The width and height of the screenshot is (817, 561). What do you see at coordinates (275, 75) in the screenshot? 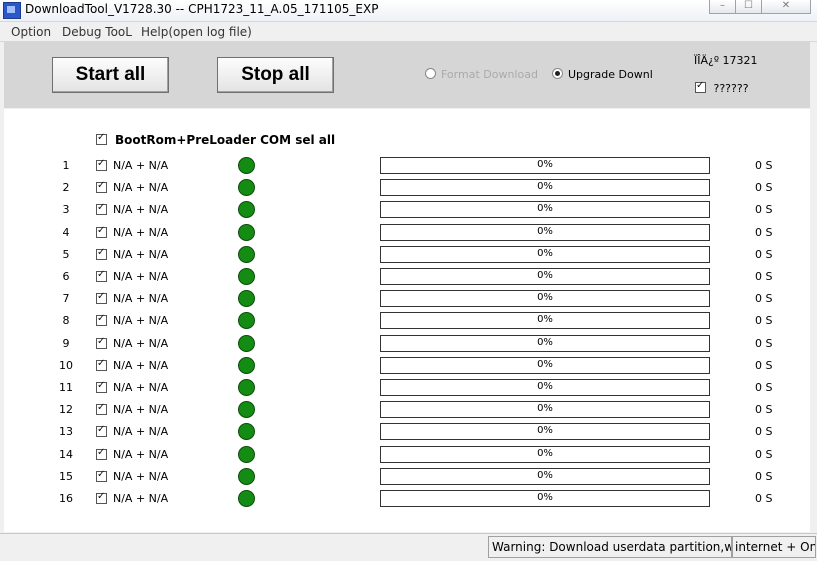
I see `stop-all-button: Stop all` at bounding box center [275, 75].